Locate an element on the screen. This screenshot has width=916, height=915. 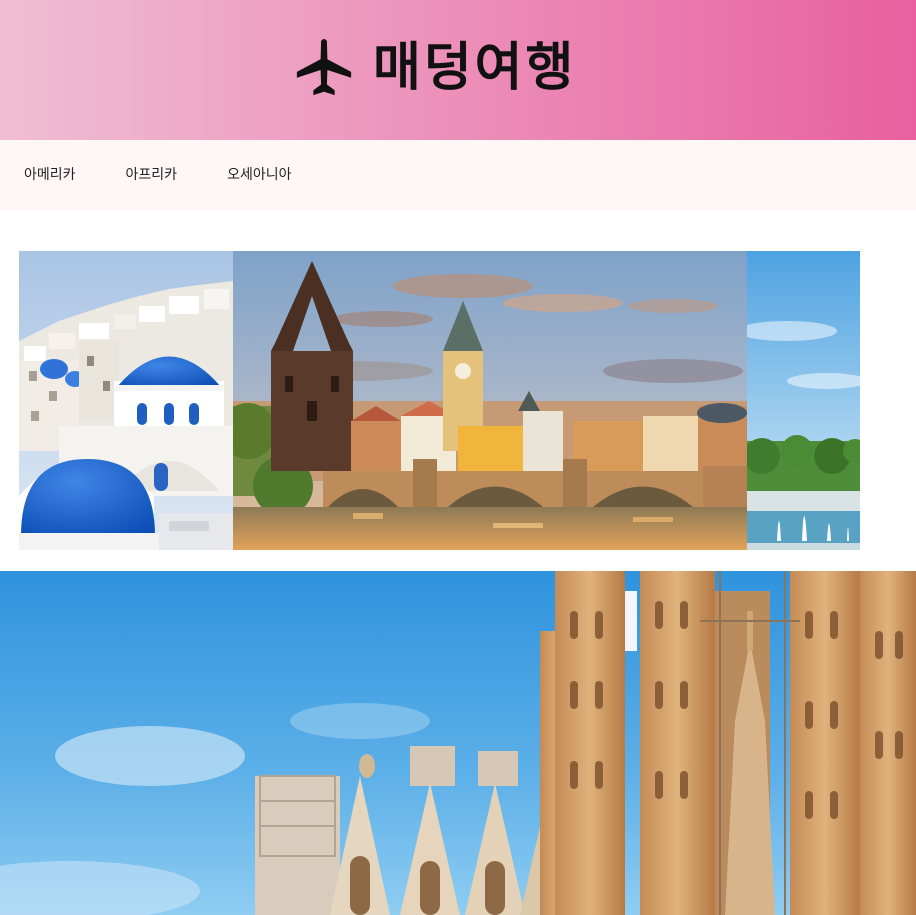
site-title: 매덩여행 is located at coordinates (475, 68).